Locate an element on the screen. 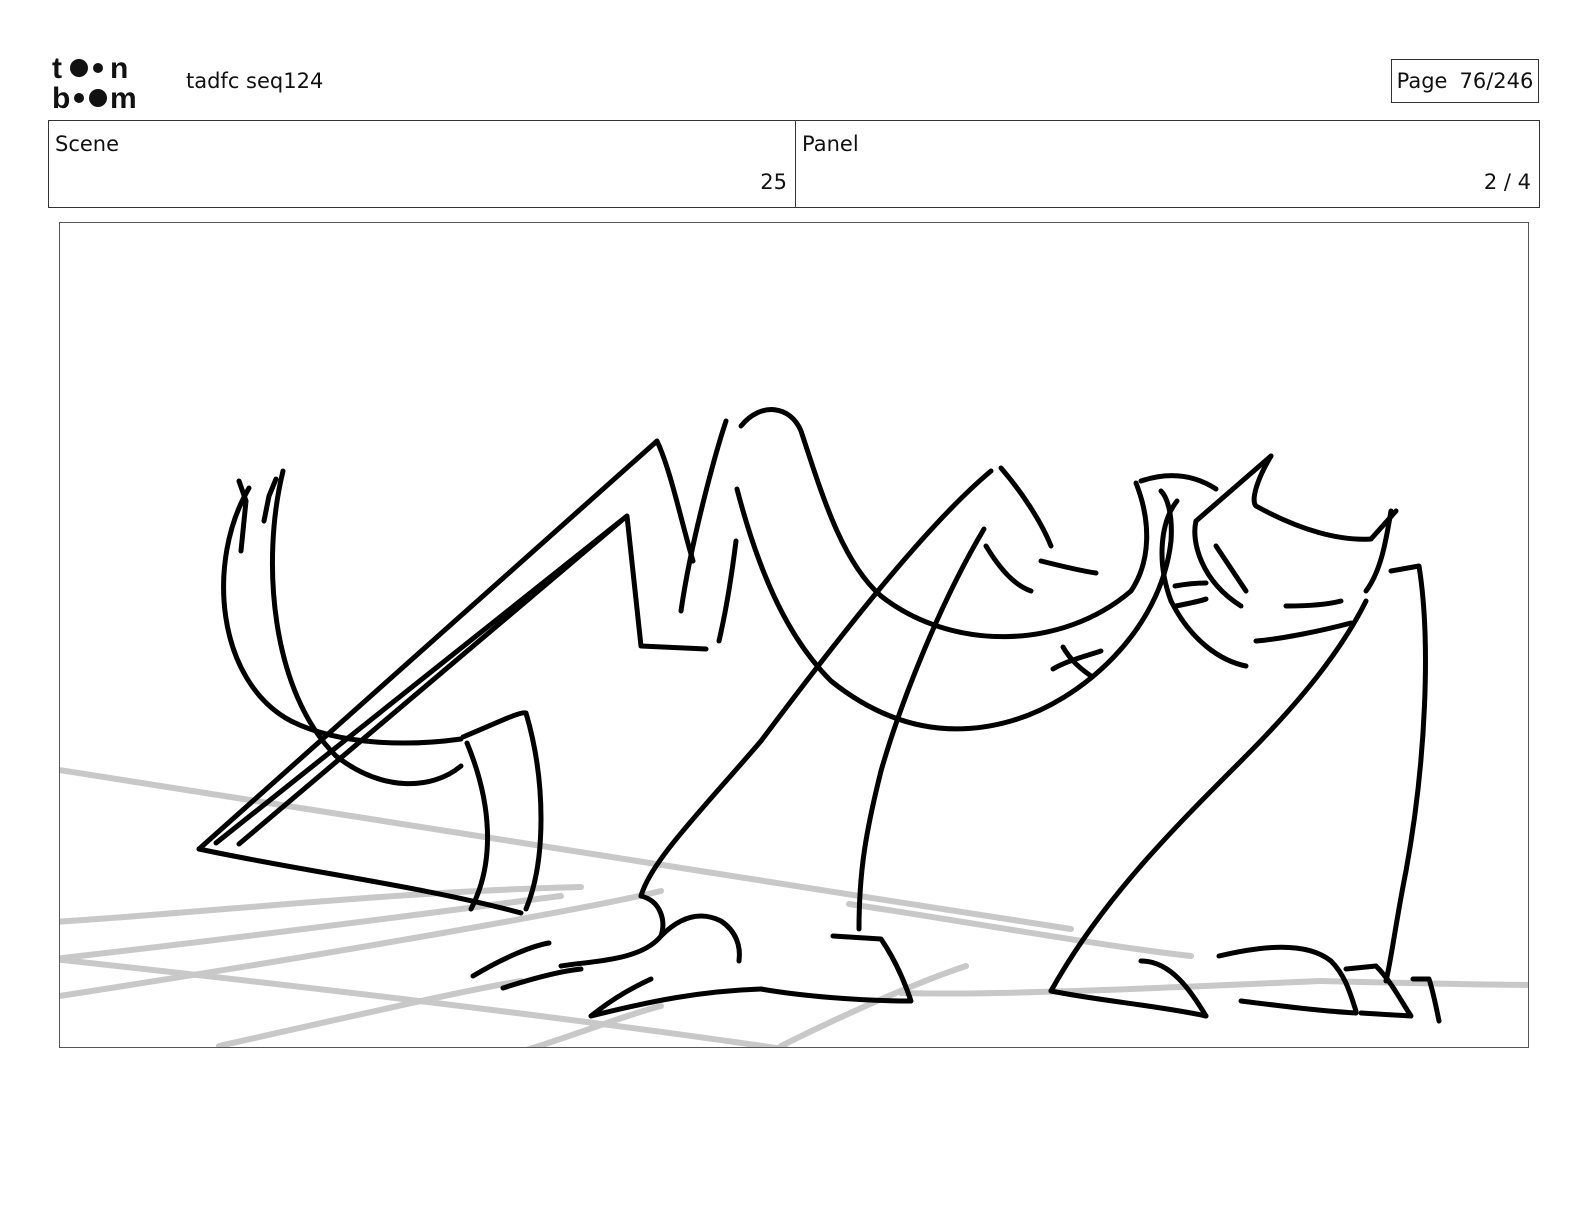 The image size is (1584, 1224). page-indicator: Page 76/246 is located at coordinates (1465, 81).